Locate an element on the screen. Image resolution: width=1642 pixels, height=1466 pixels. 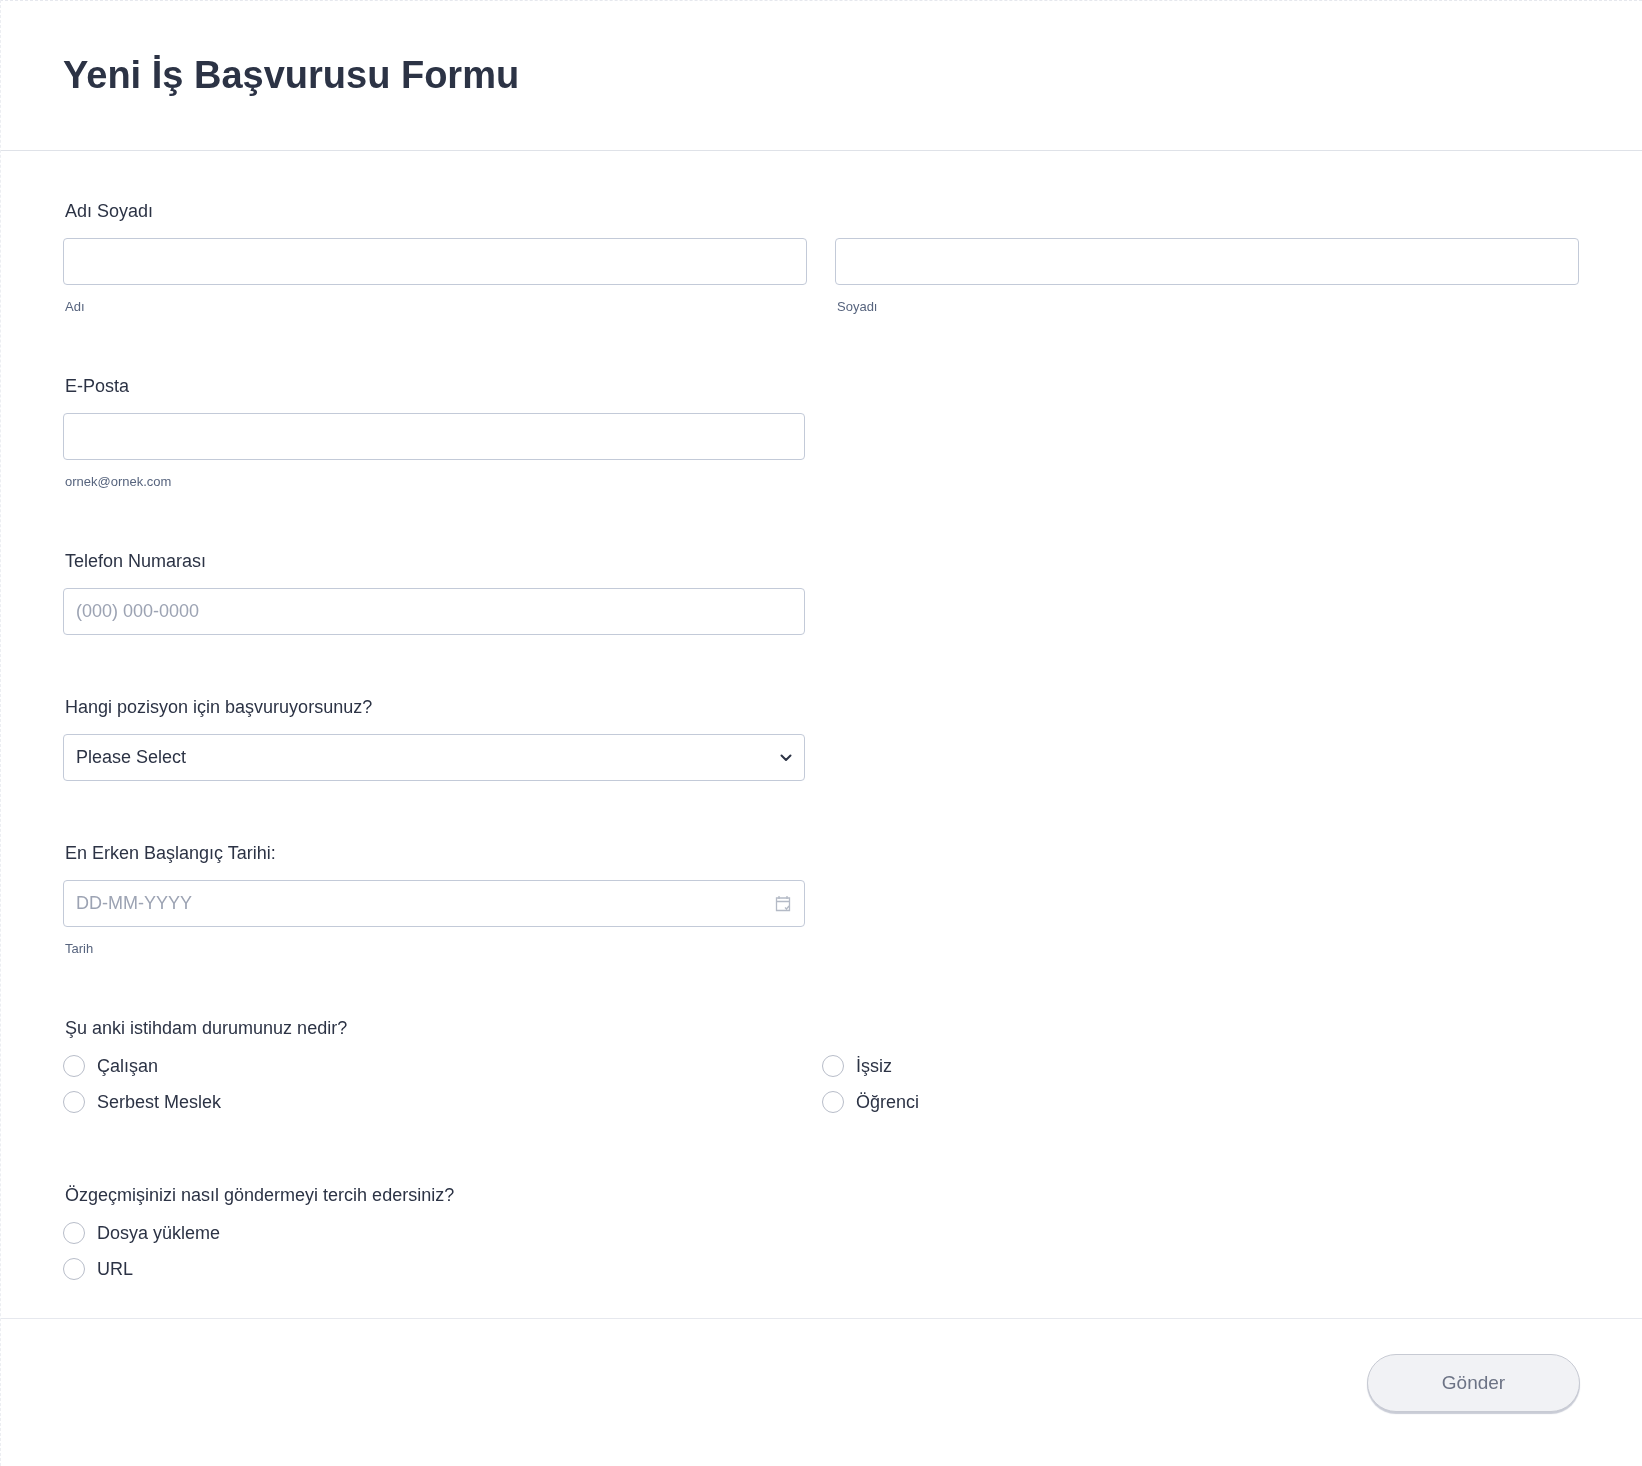
field-label: Hangi pozisyon için başvuruyorsunuz? is located at coordinates (219, 707).